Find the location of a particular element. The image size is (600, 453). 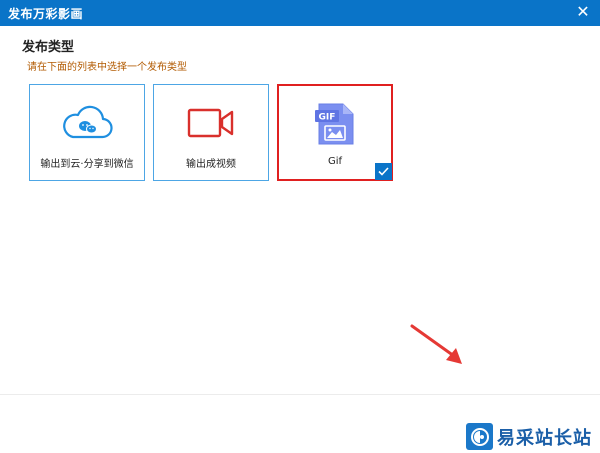

cloud-wechat-icon is located at coordinates (87, 122).